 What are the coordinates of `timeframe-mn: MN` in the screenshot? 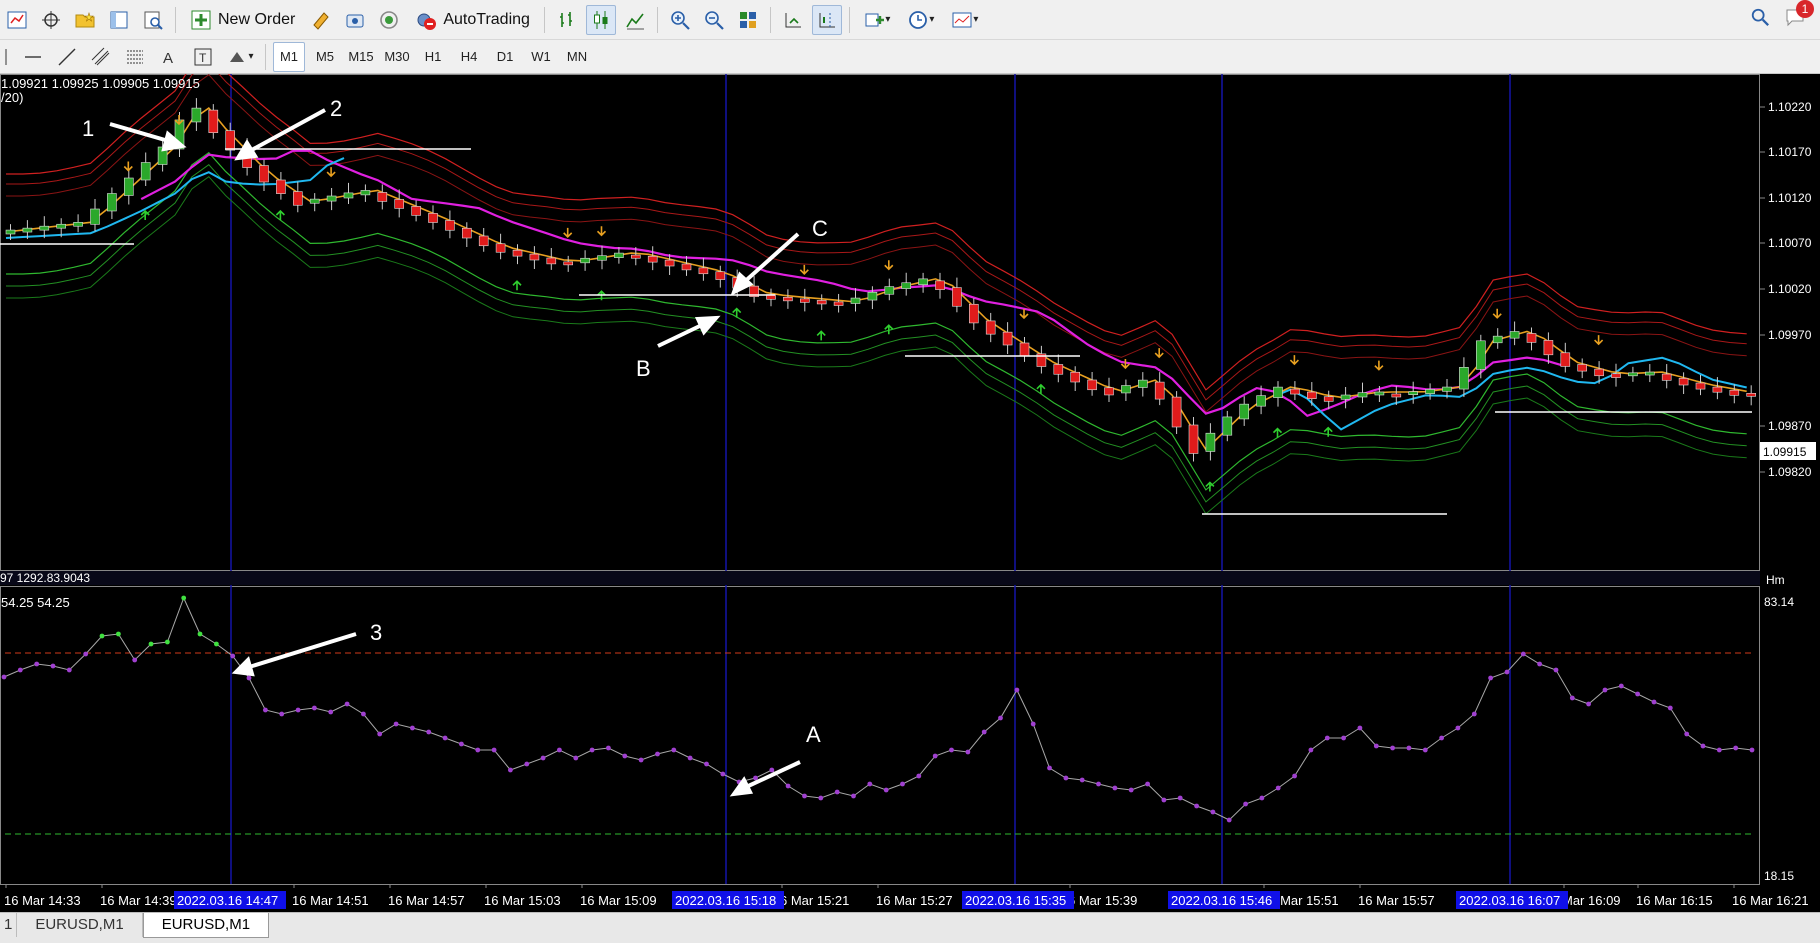 It's located at (577, 57).